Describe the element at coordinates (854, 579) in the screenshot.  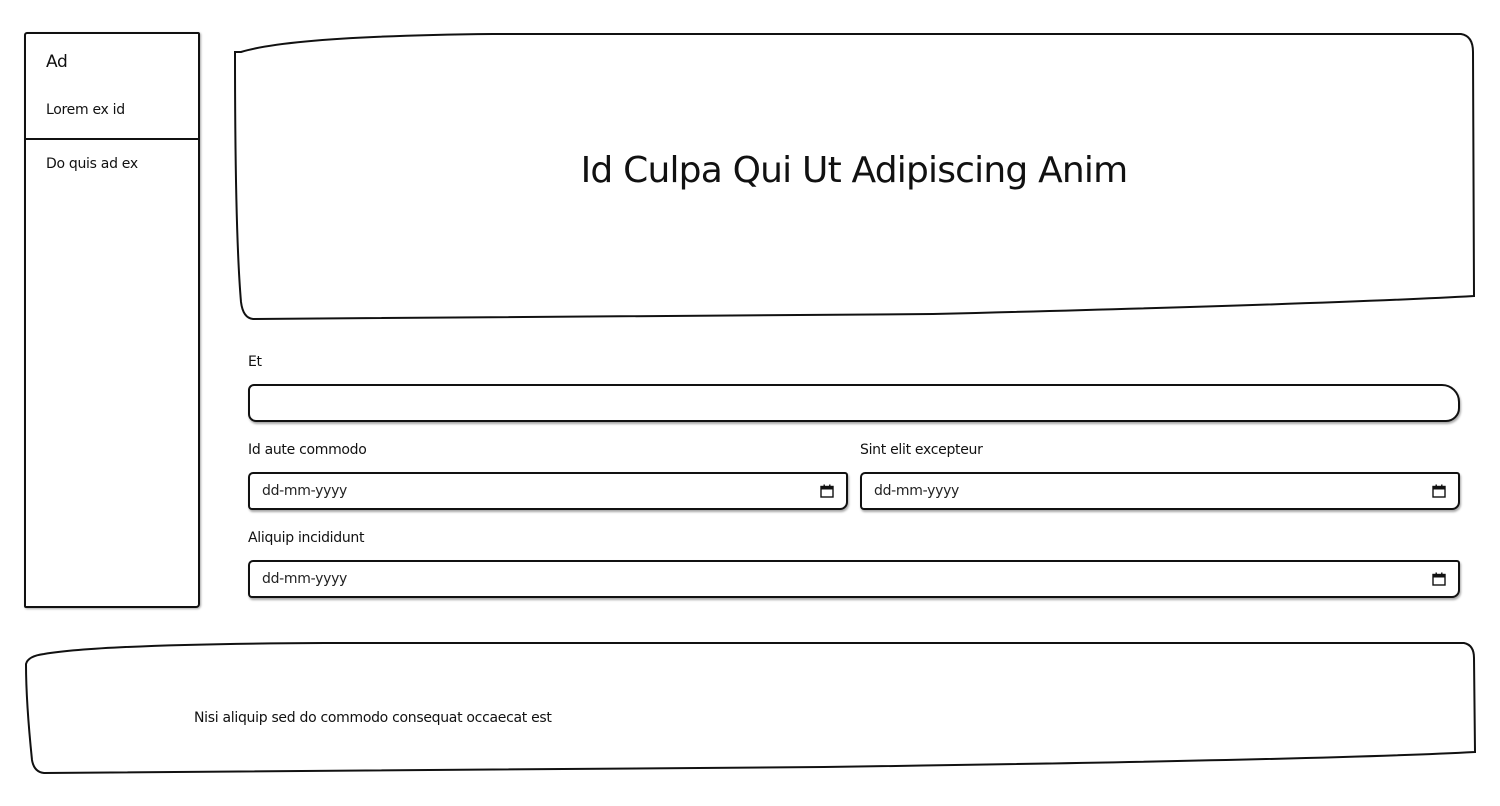
I see `aliquip-incididunt-date-input: dd-mm-yyyy` at that location.